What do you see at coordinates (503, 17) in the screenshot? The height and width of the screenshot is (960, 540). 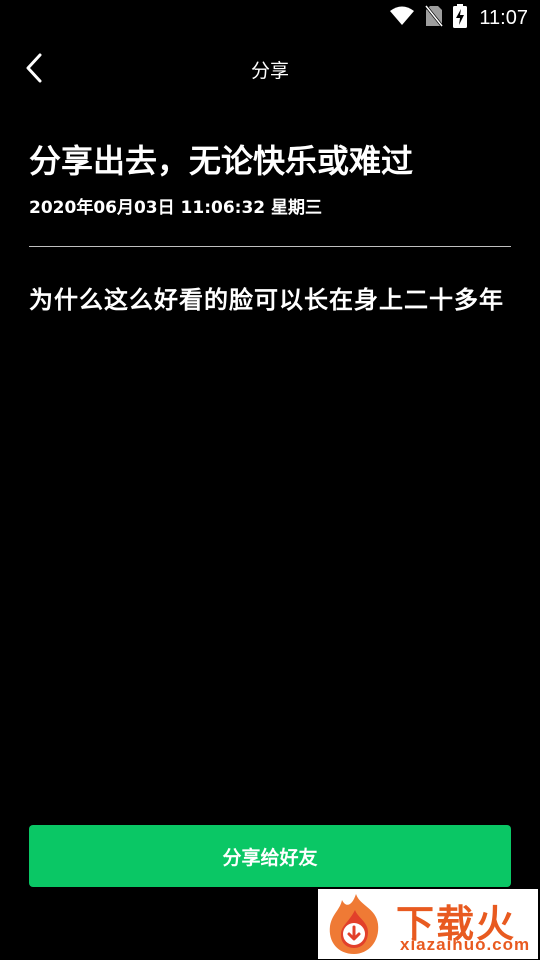 I see `status-time: 11:07` at bounding box center [503, 17].